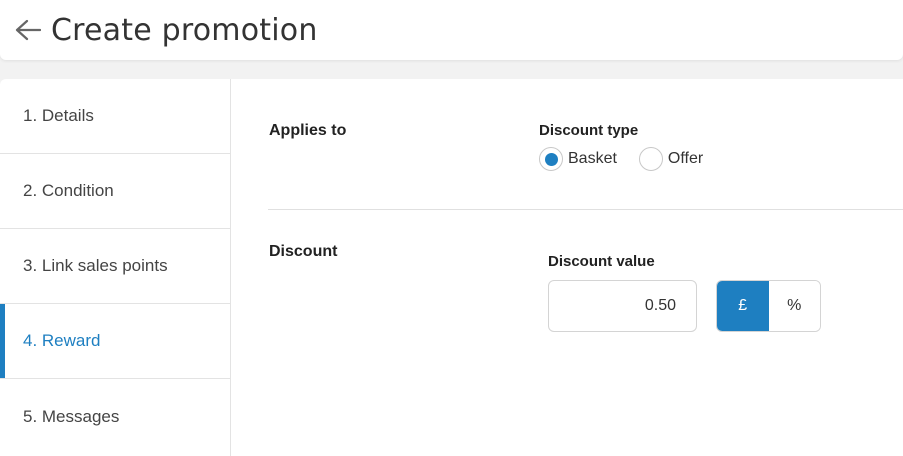  I want to click on step-condition: 2. Condition, so click(115, 191).